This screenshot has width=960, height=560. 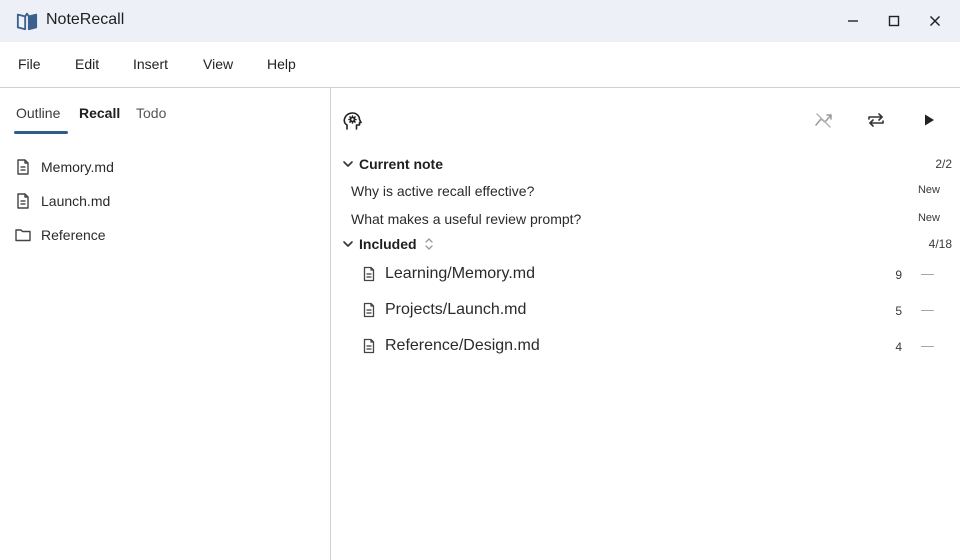 I want to click on file-prompt-count: 5, so click(x=898, y=311).